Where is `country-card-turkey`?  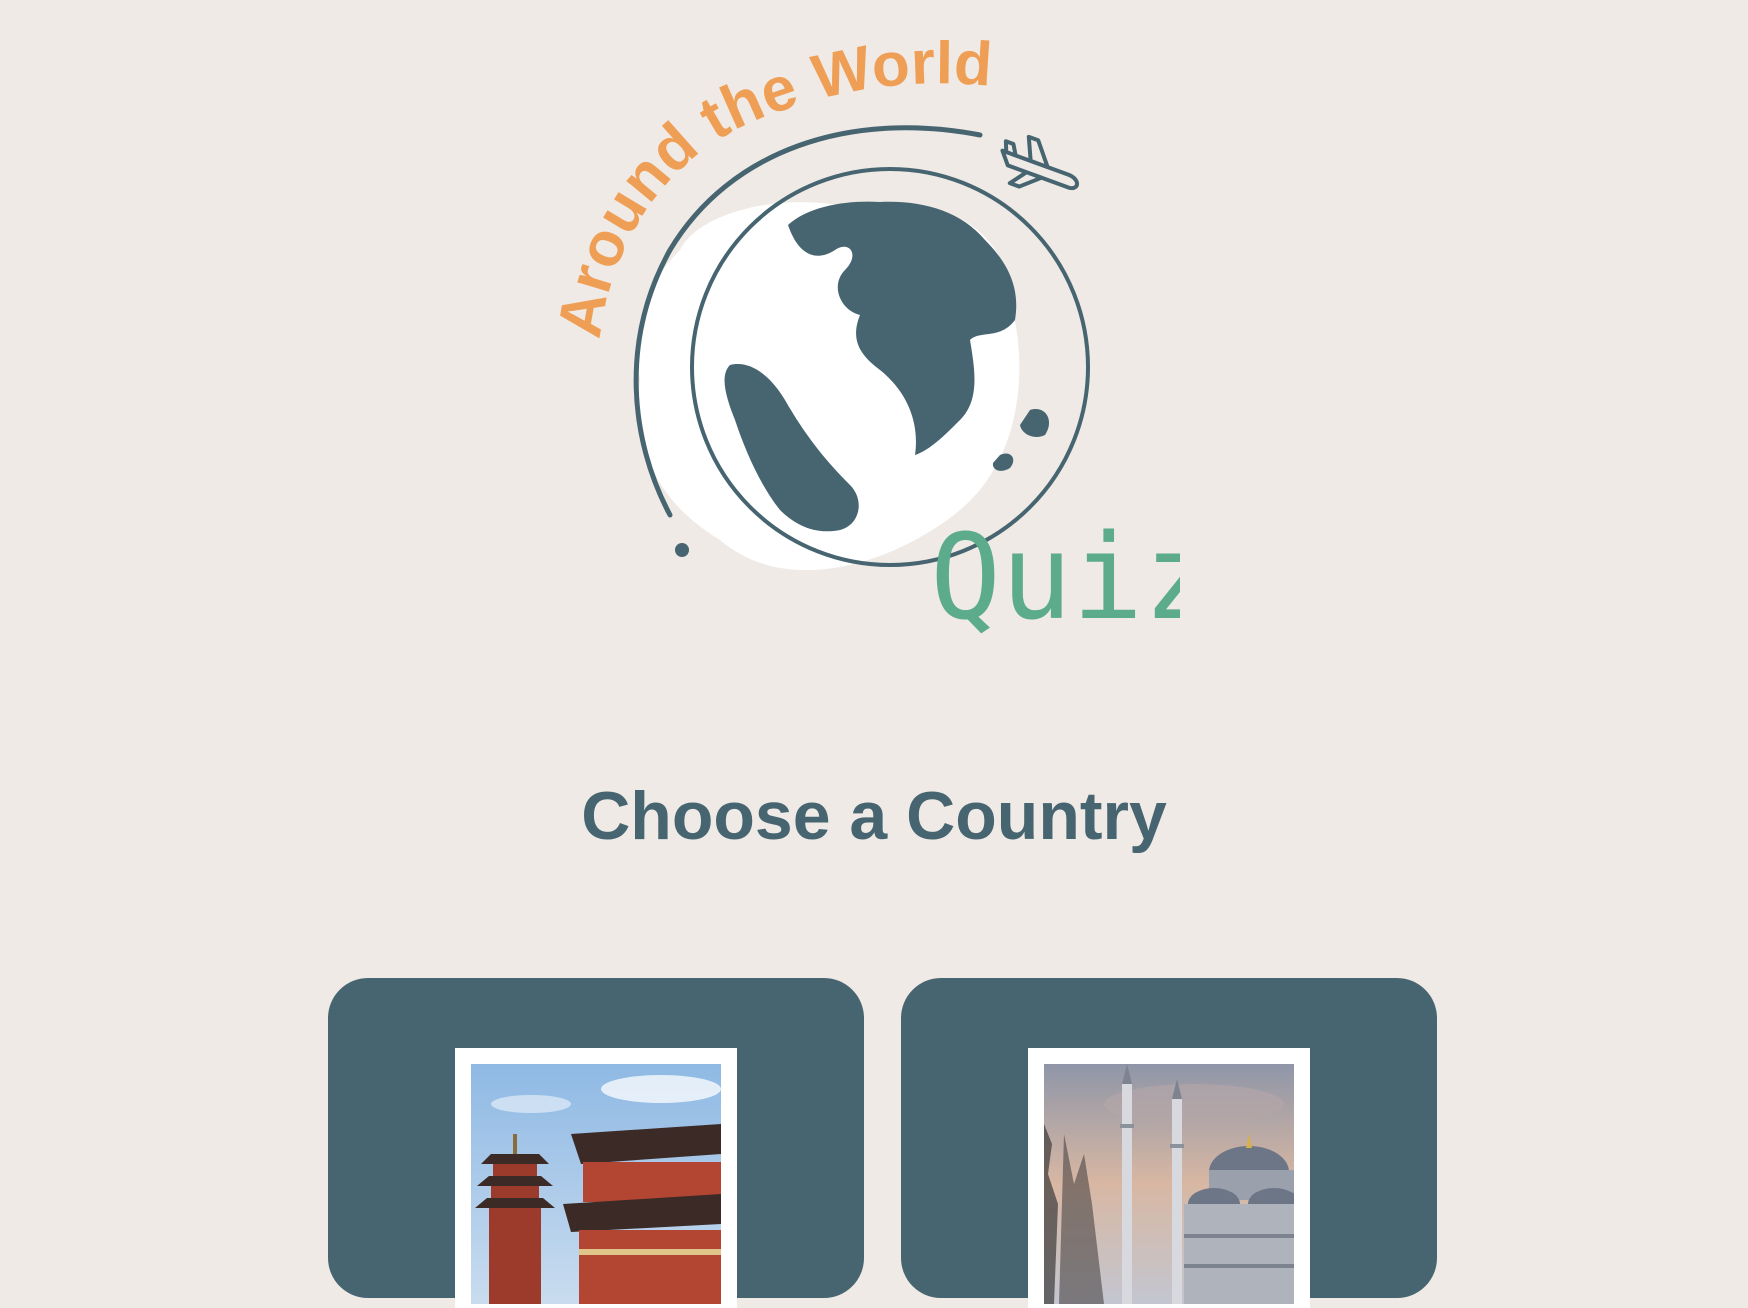 country-card-turkey is located at coordinates (1169, 1143).